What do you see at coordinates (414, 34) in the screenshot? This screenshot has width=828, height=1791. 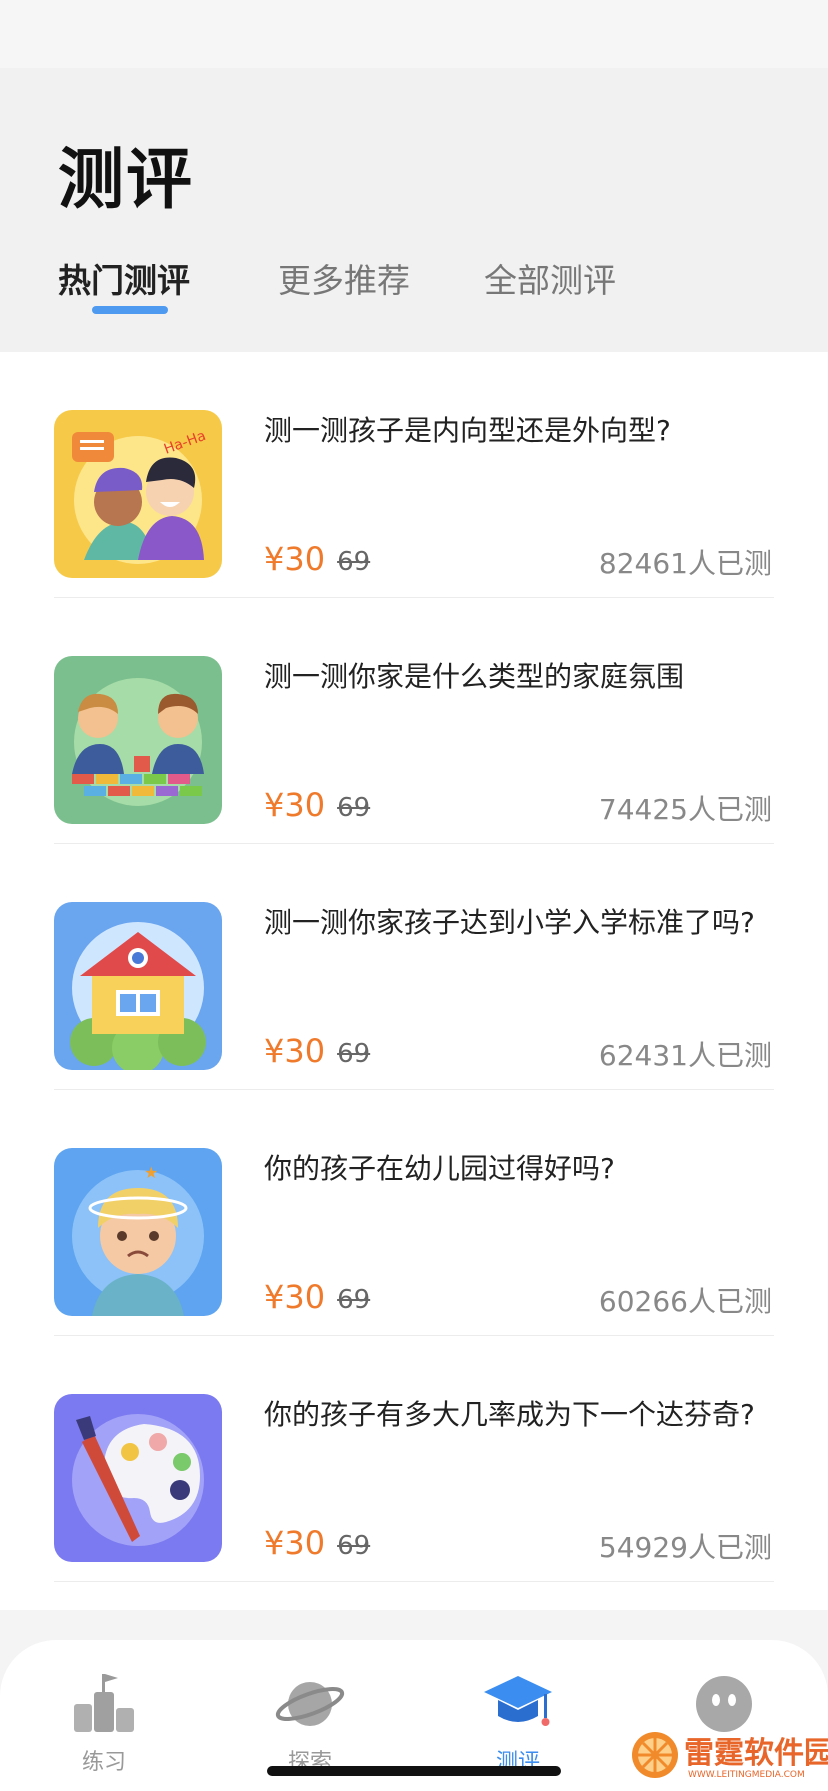 I see `status-bar` at bounding box center [414, 34].